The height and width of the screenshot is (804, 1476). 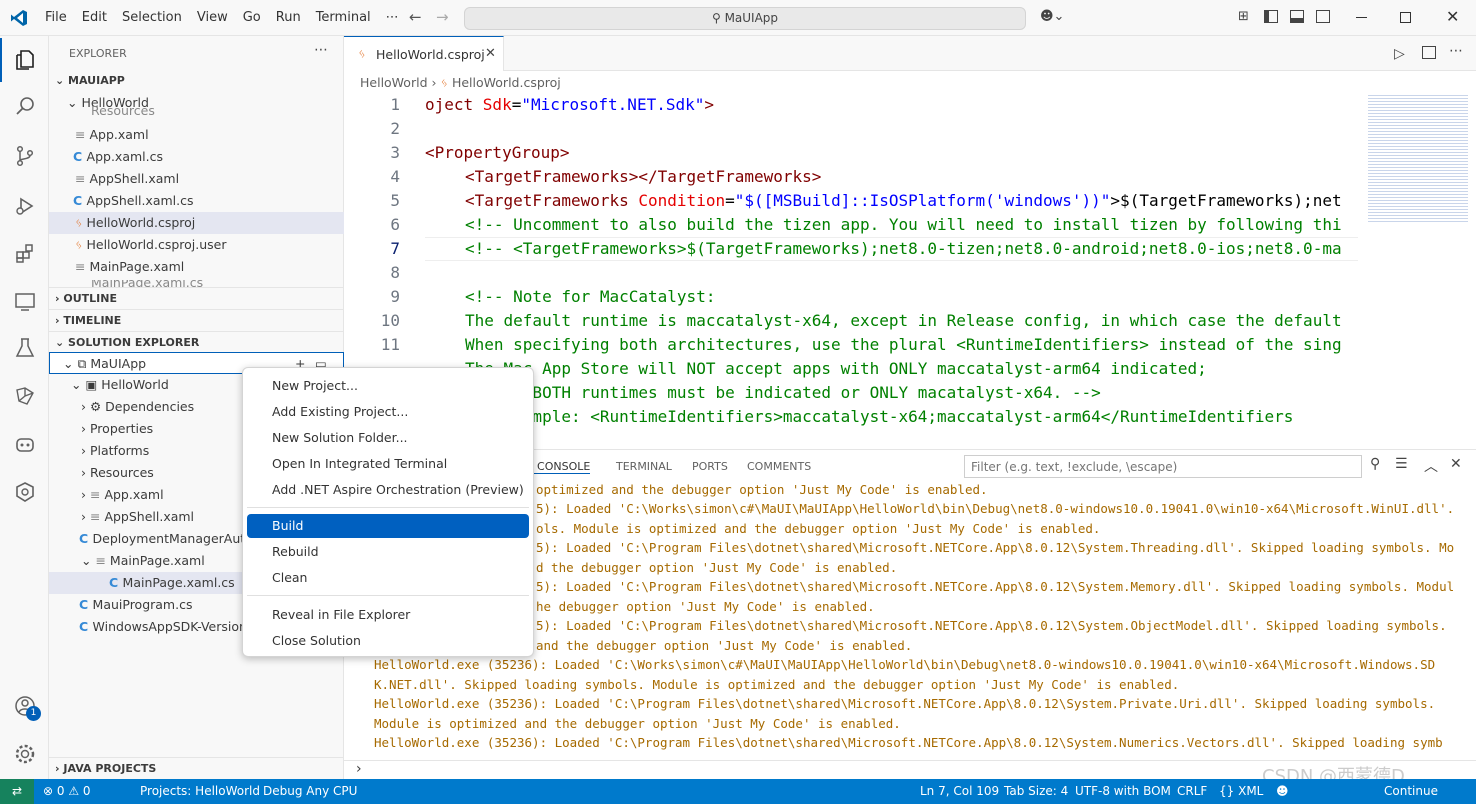 What do you see at coordinates (388, 641) in the screenshot?
I see `menu-item-close-solution: Close Solution` at bounding box center [388, 641].